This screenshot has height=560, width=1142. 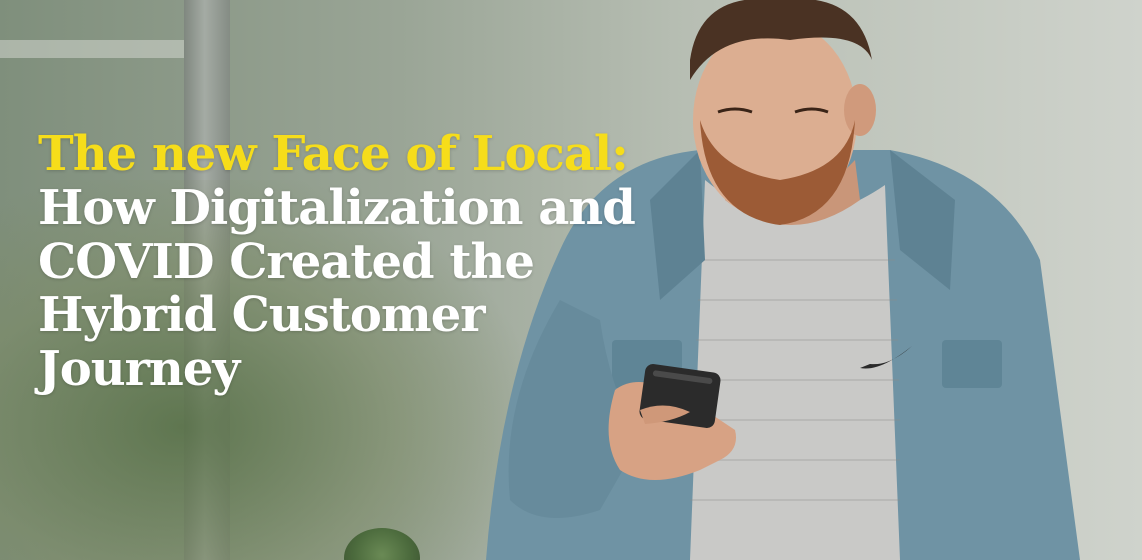 What do you see at coordinates (262, 315) in the screenshot?
I see `headline-line: Hybrid Customer` at bounding box center [262, 315].